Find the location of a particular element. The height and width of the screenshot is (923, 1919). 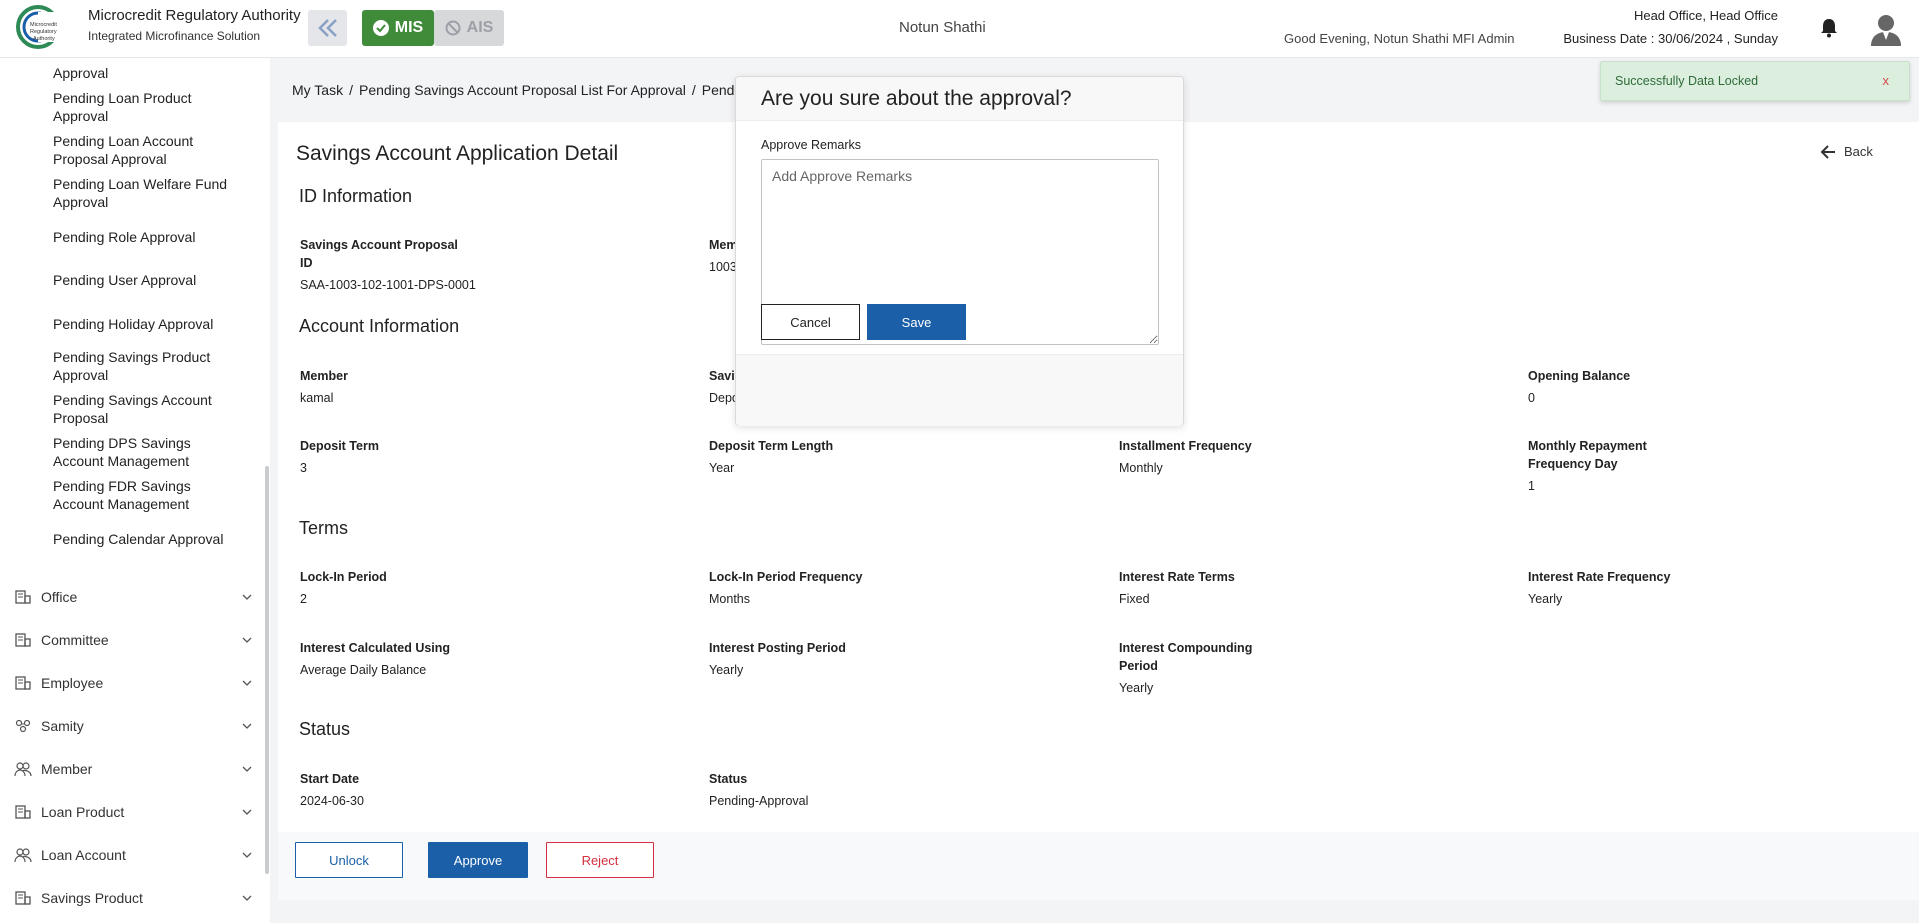

label-member-id: Mem is located at coordinates (723, 245).